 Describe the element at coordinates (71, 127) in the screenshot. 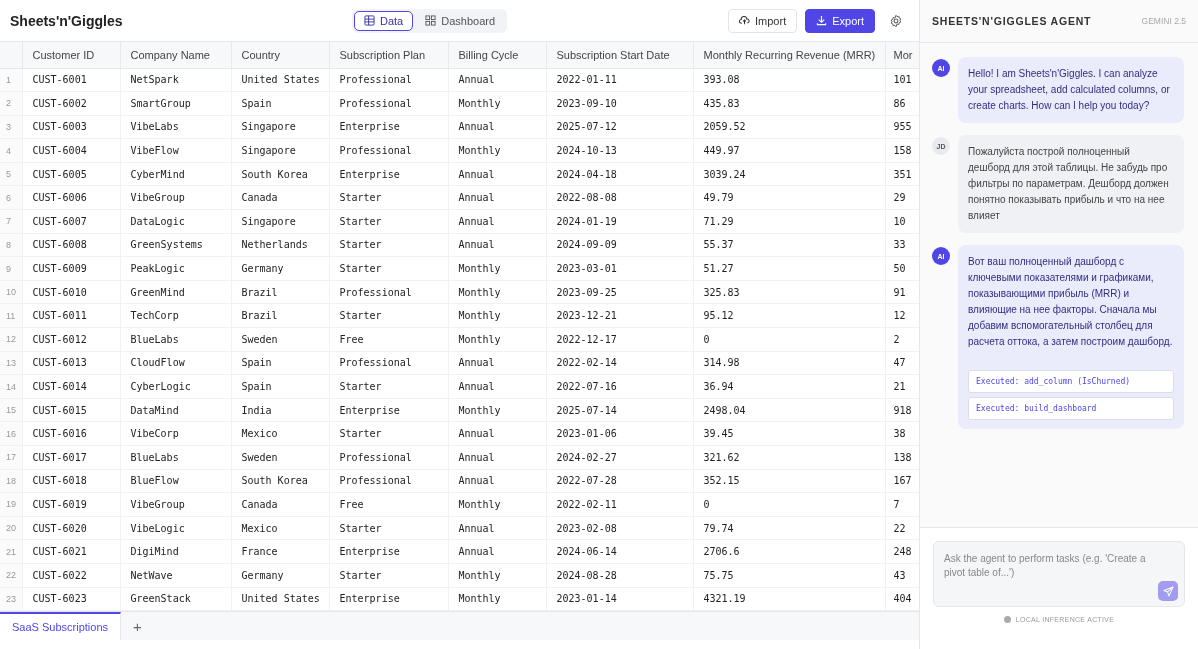

I see `table-cell: CUST-6003` at that location.